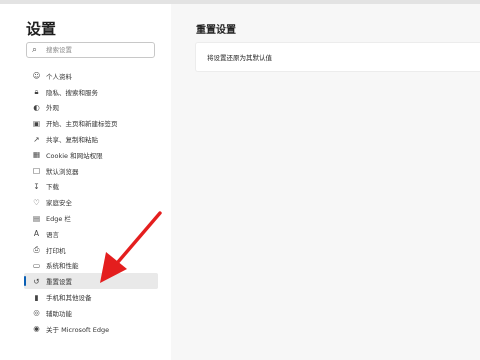  Describe the element at coordinates (96, 50) in the screenshot. I see `search-input` at that location.